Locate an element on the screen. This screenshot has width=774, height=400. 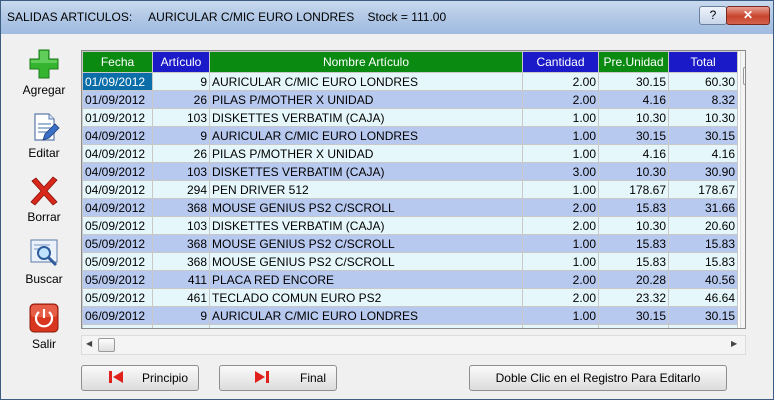
last-record-button: Final is located at coordinates (278, 378).